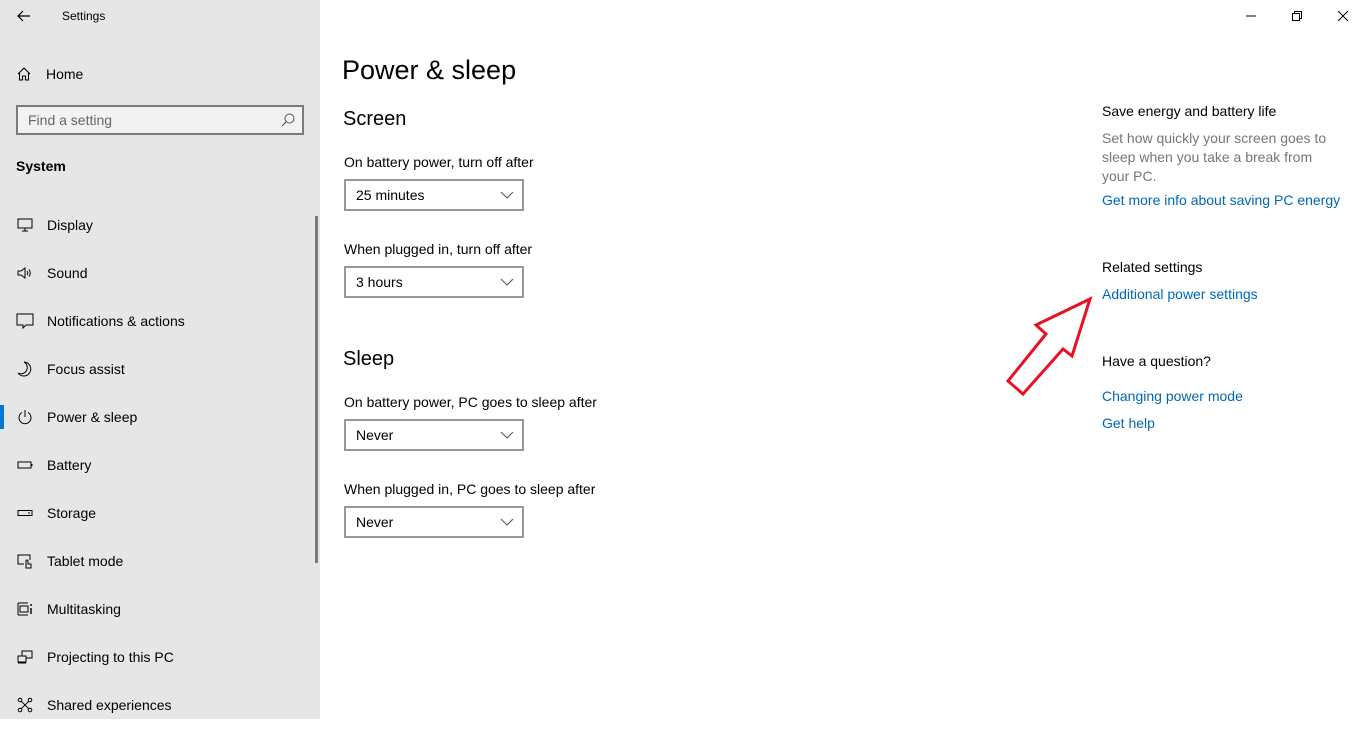  I want to click on shared-experiences-icon, so click(25, 705).